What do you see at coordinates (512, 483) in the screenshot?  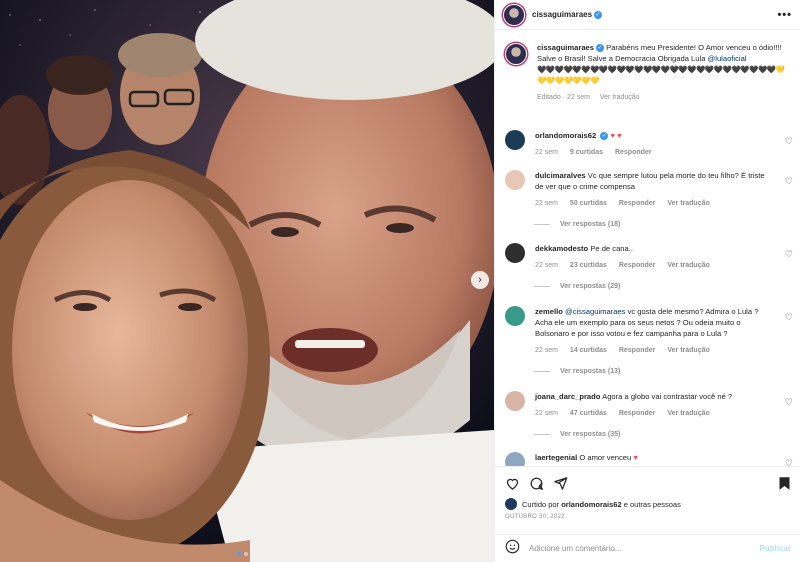 I see `like-icon` at bounding box center [512, 483].